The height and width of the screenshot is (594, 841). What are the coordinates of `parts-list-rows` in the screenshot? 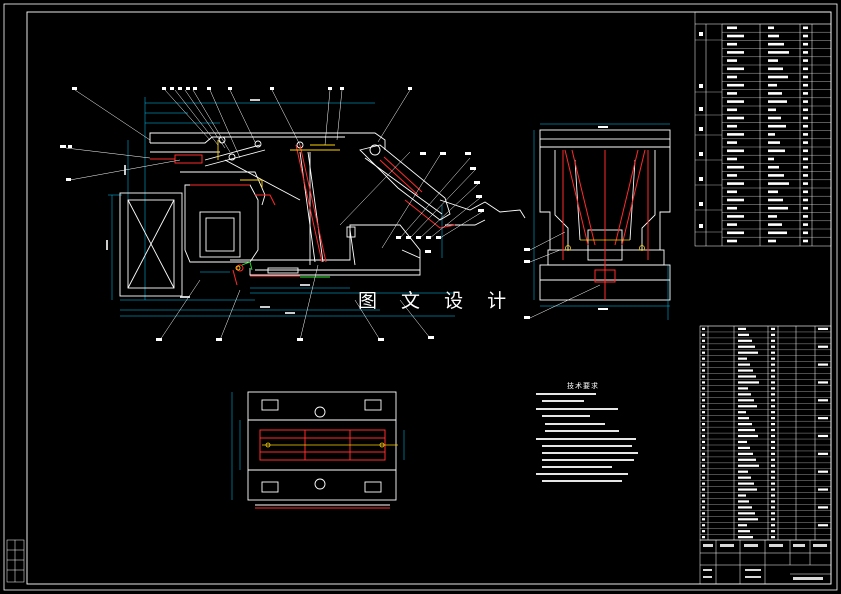 It's located at (765, 430).